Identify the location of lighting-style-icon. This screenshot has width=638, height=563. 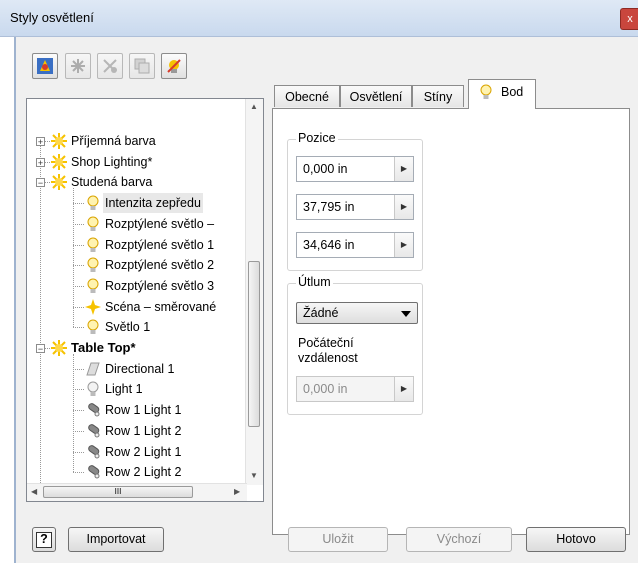
(45, 66).